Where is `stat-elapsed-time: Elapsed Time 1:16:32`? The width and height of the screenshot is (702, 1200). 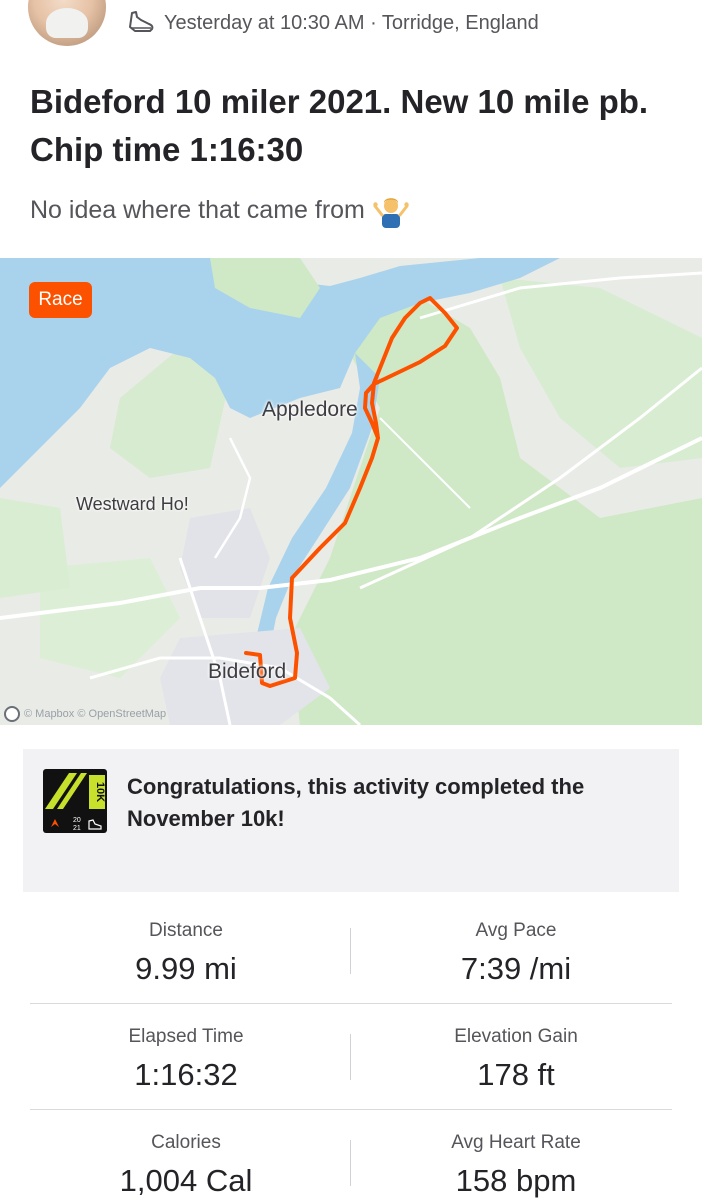
stat-elapsed-time: Elapsed Time 1:16:32 is located at coordinates (186, 1061).